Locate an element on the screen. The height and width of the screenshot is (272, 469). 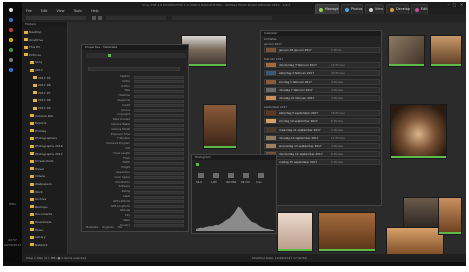
calendar-row: maandag 11 september 2017 2 Photos is located at coordinates (322, 129).